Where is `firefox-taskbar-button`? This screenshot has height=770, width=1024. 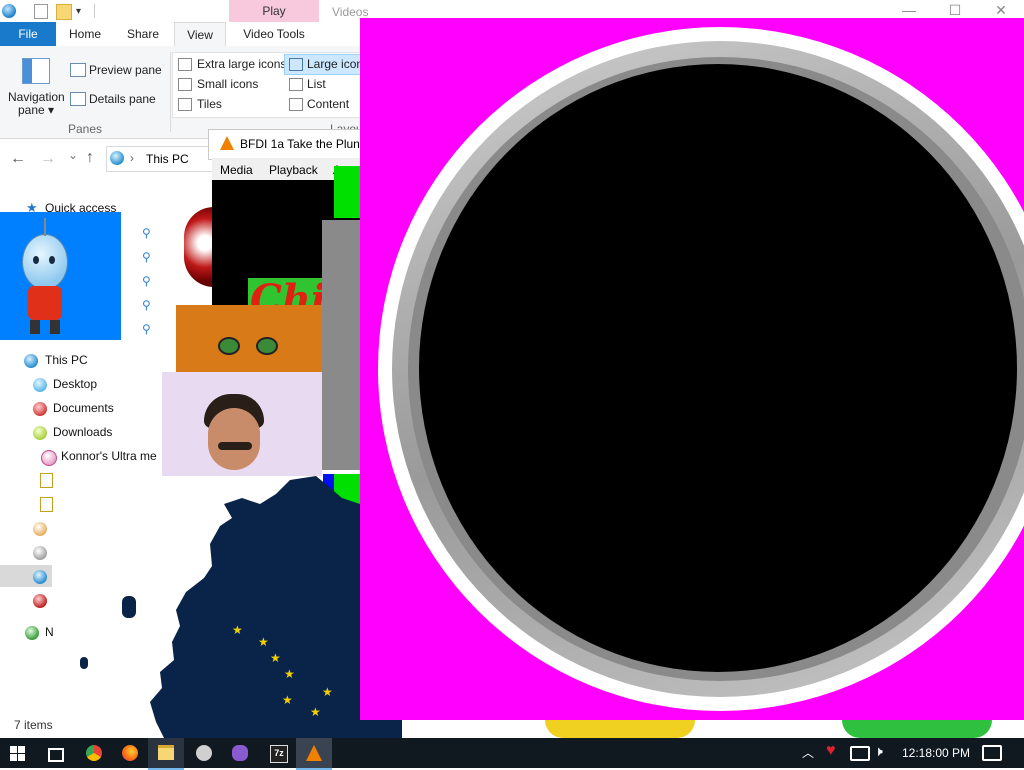
firefox-taskbar-button is located at coordinates (130, 753).